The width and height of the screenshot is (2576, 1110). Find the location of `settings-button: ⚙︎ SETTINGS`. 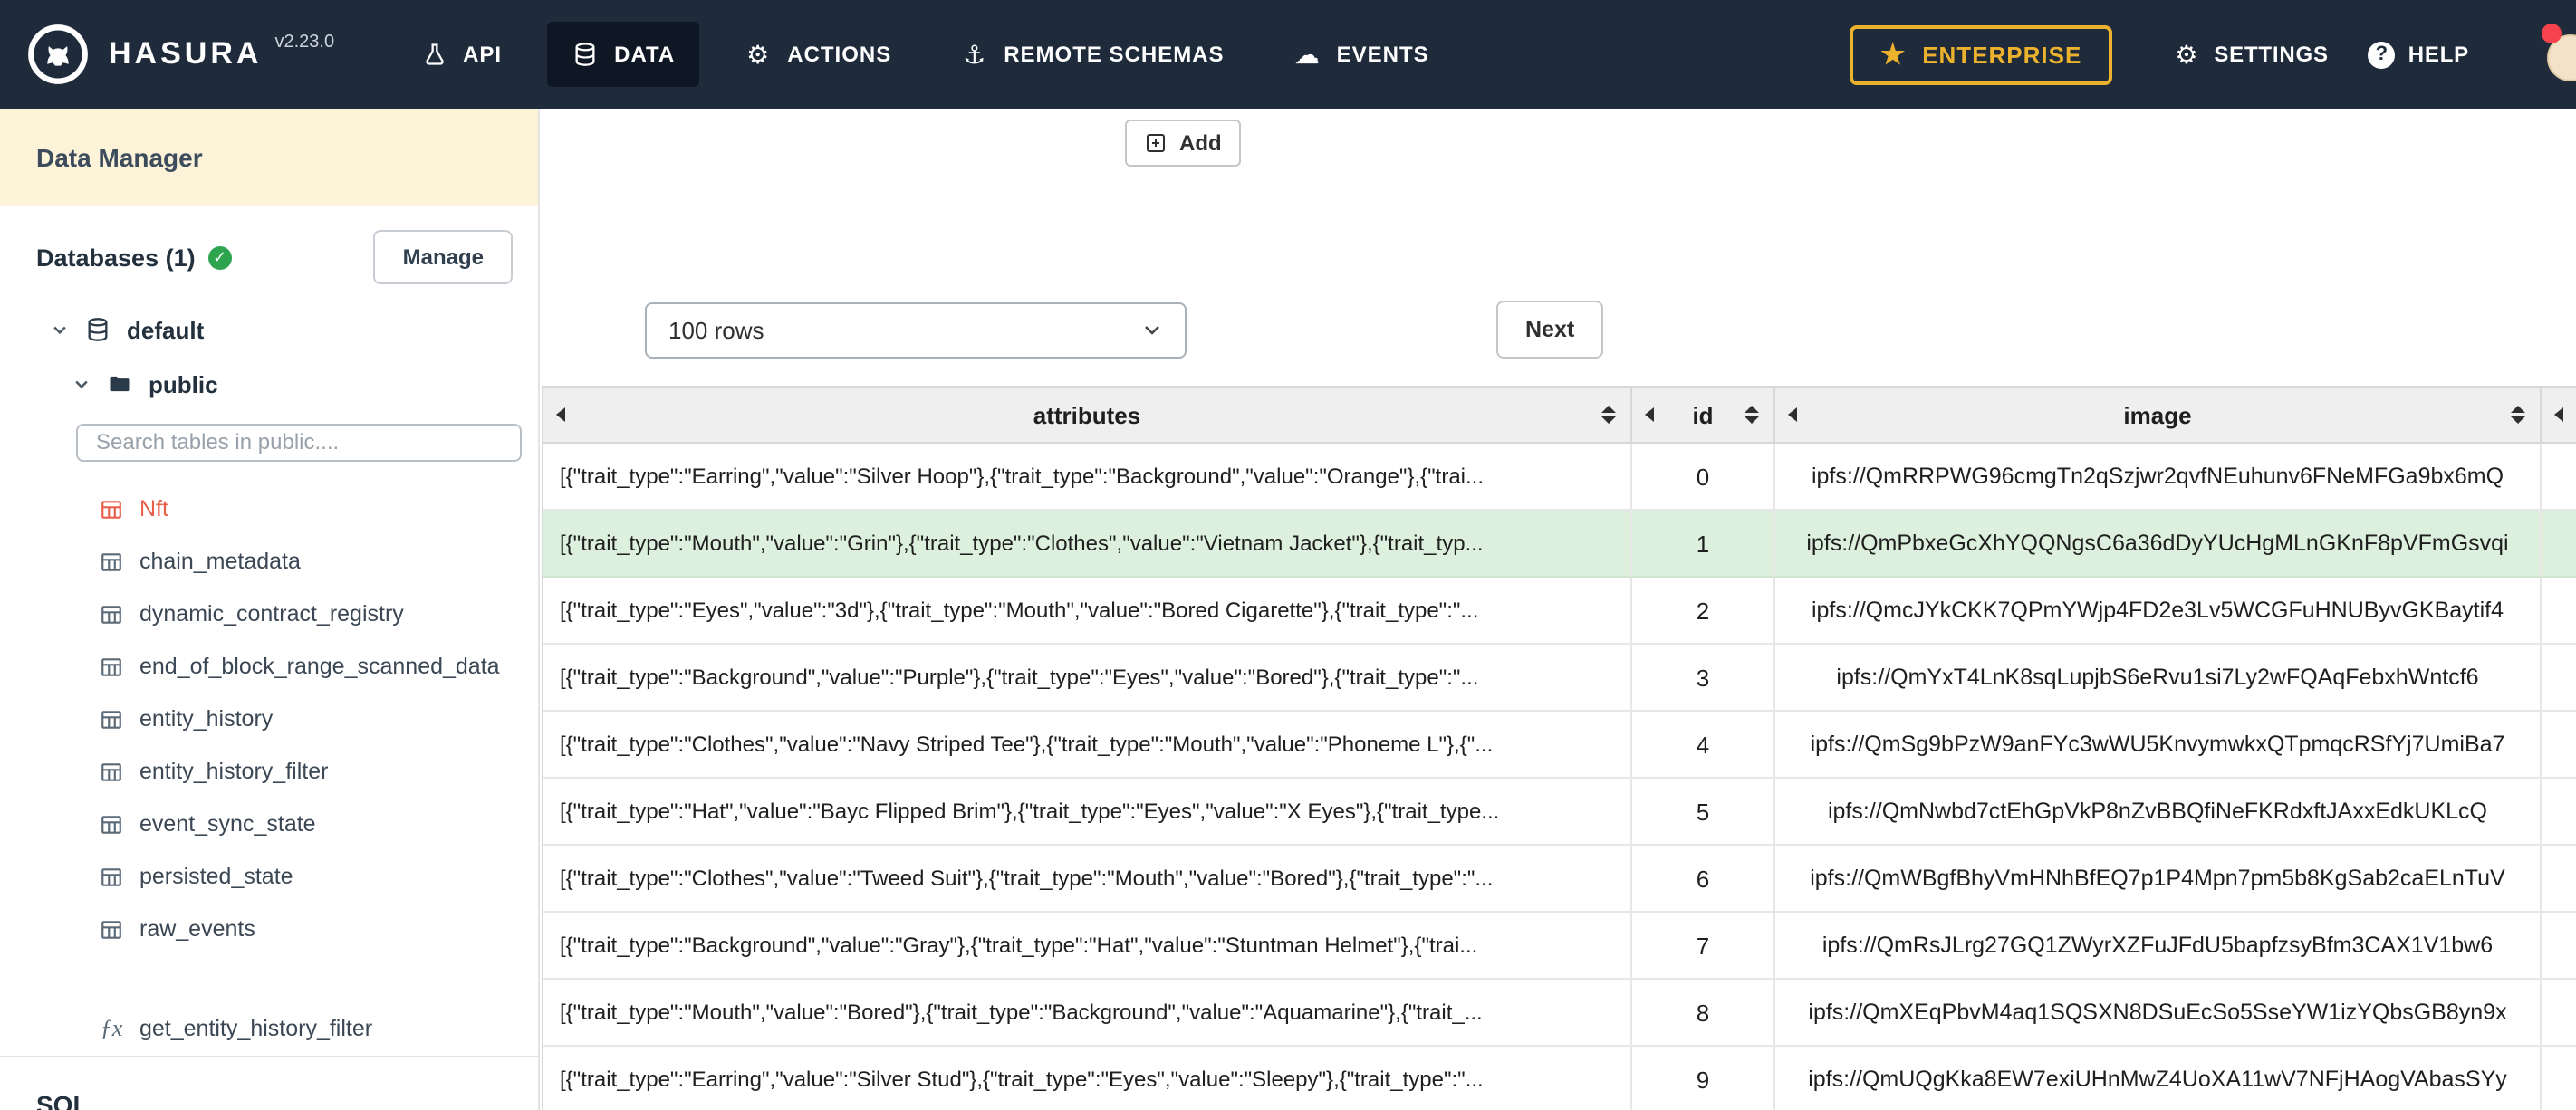

settings-button: ⚙︎ SETTINGS is located at coordinates (2250, 55).